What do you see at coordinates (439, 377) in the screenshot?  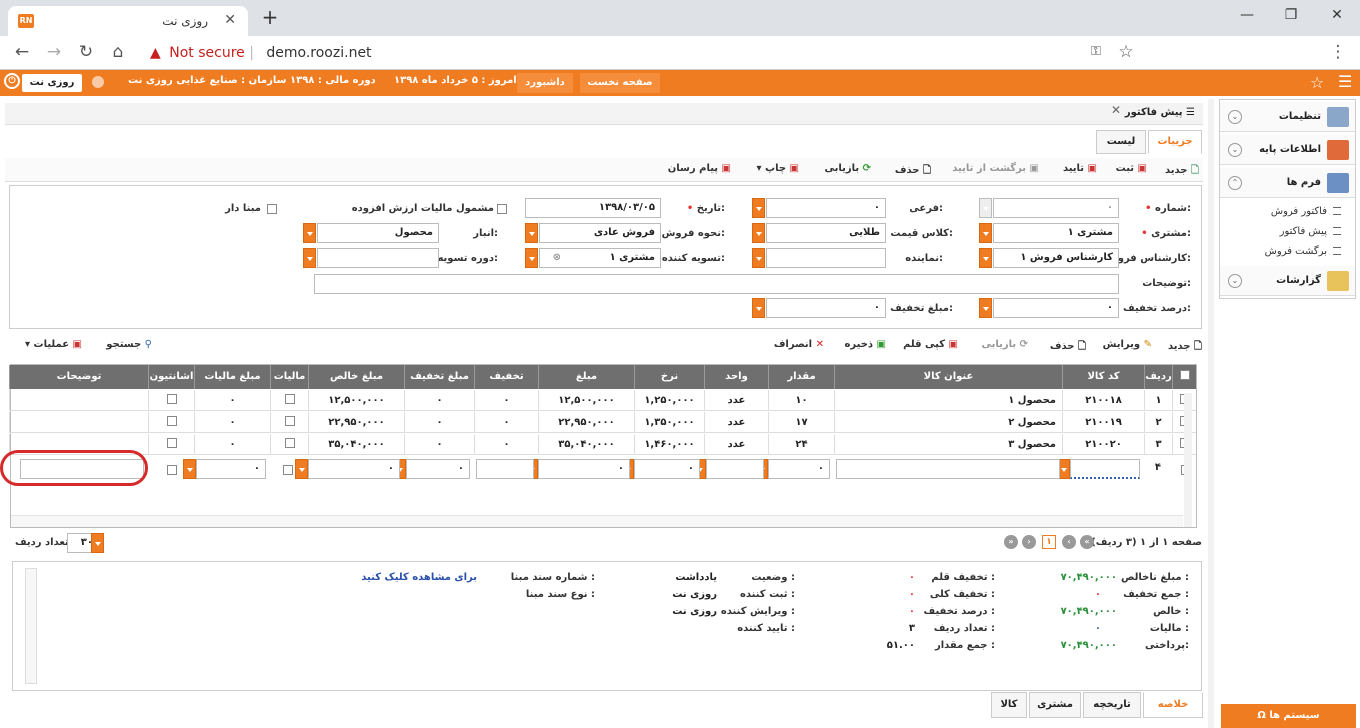 I see `grid-header: مبلغ تخفیف` at bounding box center [439, 377].